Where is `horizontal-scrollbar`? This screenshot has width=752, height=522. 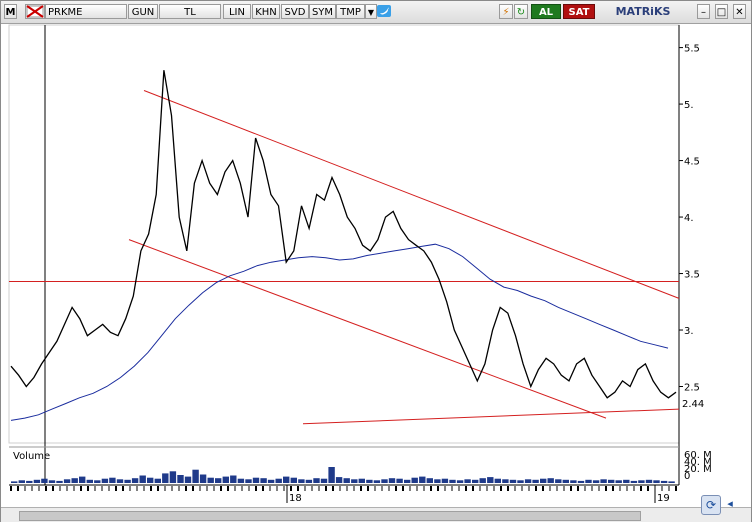
horizontal-scrollbar is located at coordinates (376, 514).